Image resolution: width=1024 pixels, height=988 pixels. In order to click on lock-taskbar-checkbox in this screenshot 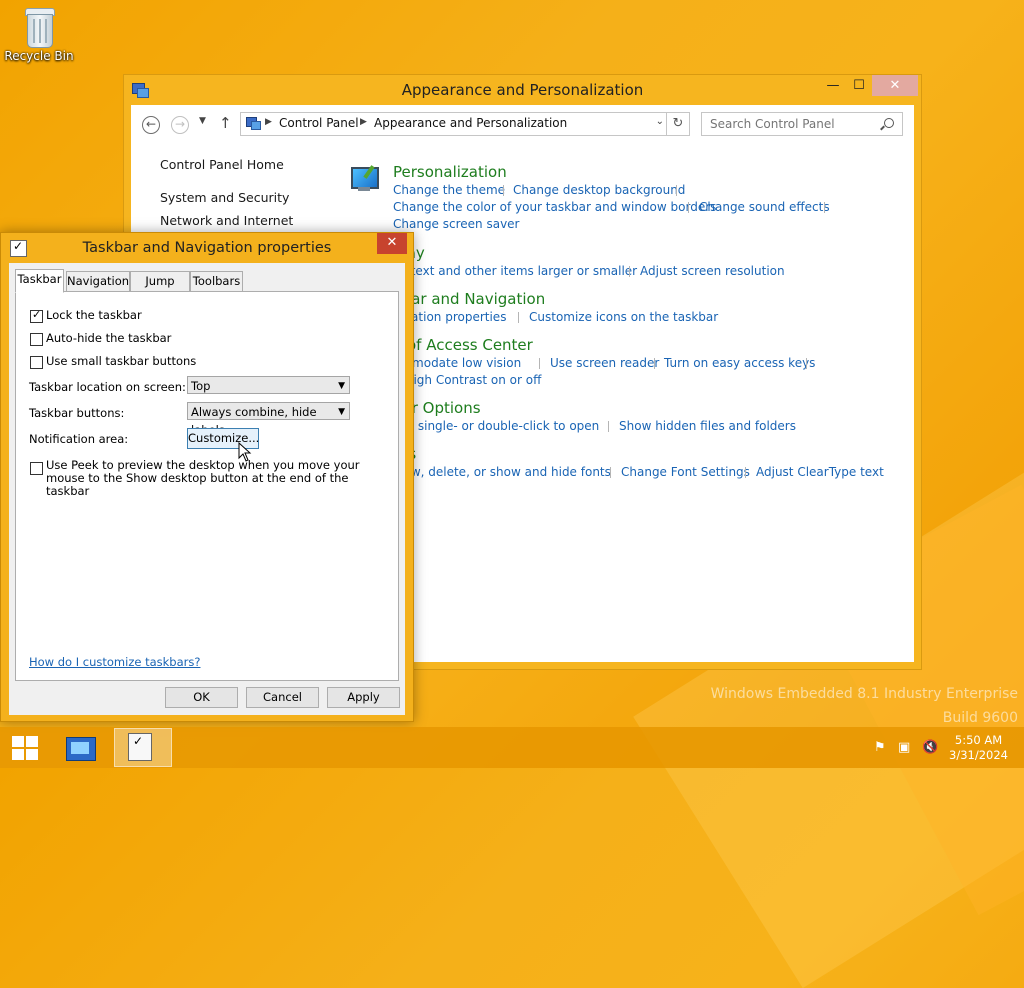, I will do `click(36, 315)`.